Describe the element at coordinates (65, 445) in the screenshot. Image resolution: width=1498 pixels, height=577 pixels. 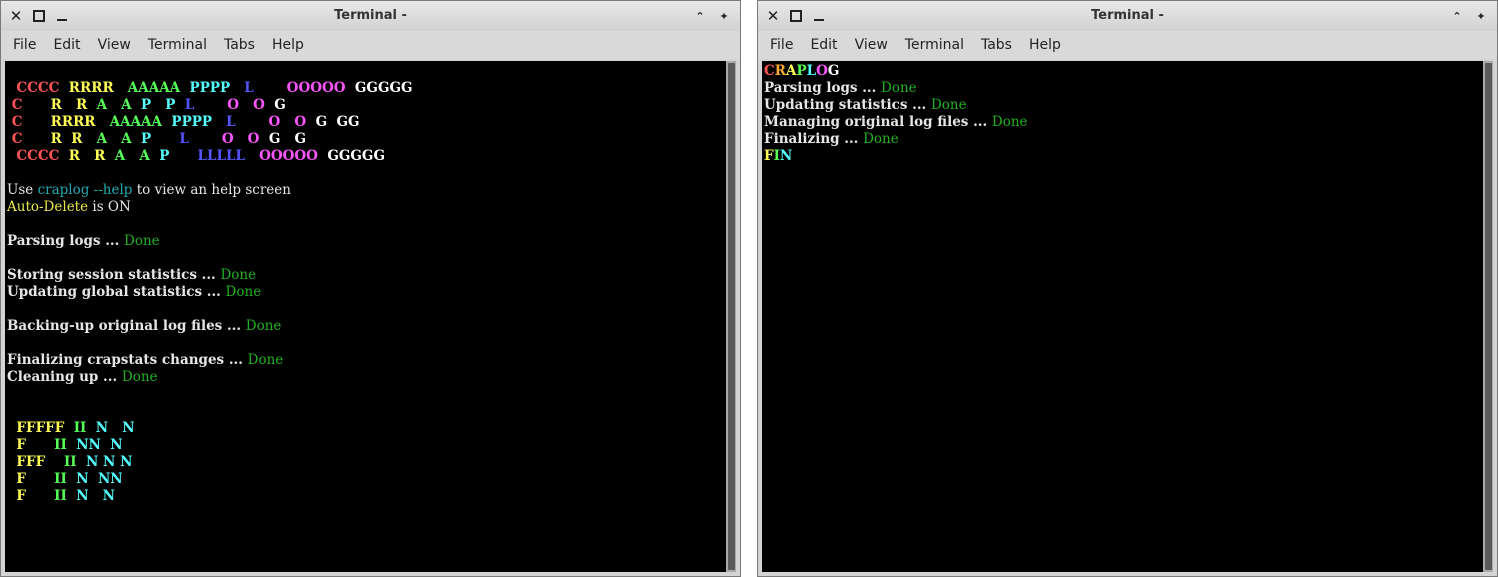
I see `fin-banner-row: F II NN N` at that location.